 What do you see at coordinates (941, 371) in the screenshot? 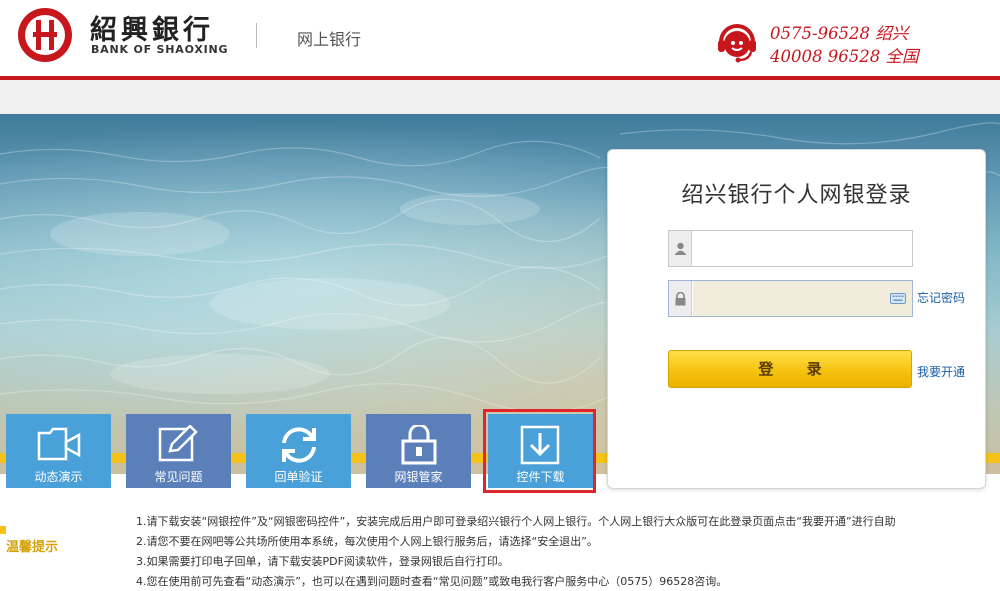
I see `open-account-link: 我要开通` at bounding box center [941, 371].